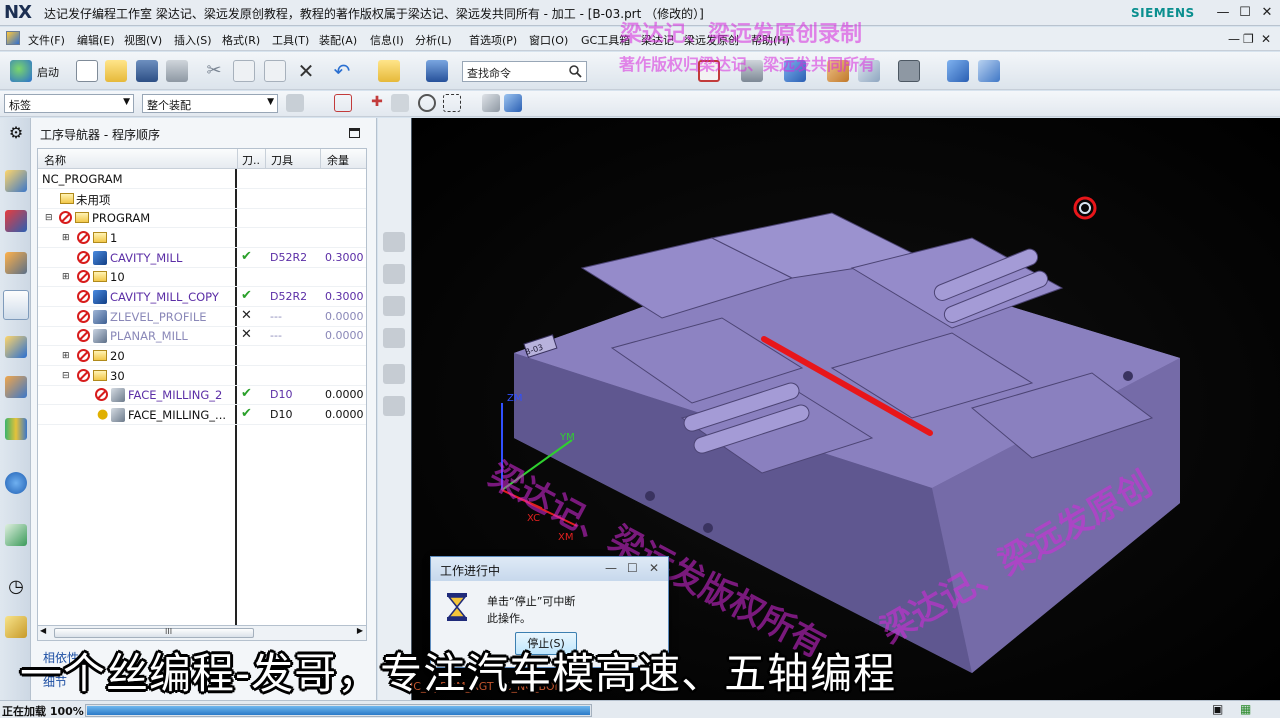 The image size is (1280, 718). I want to click on table-row: NC_PROGRAM, so click(202, 179).